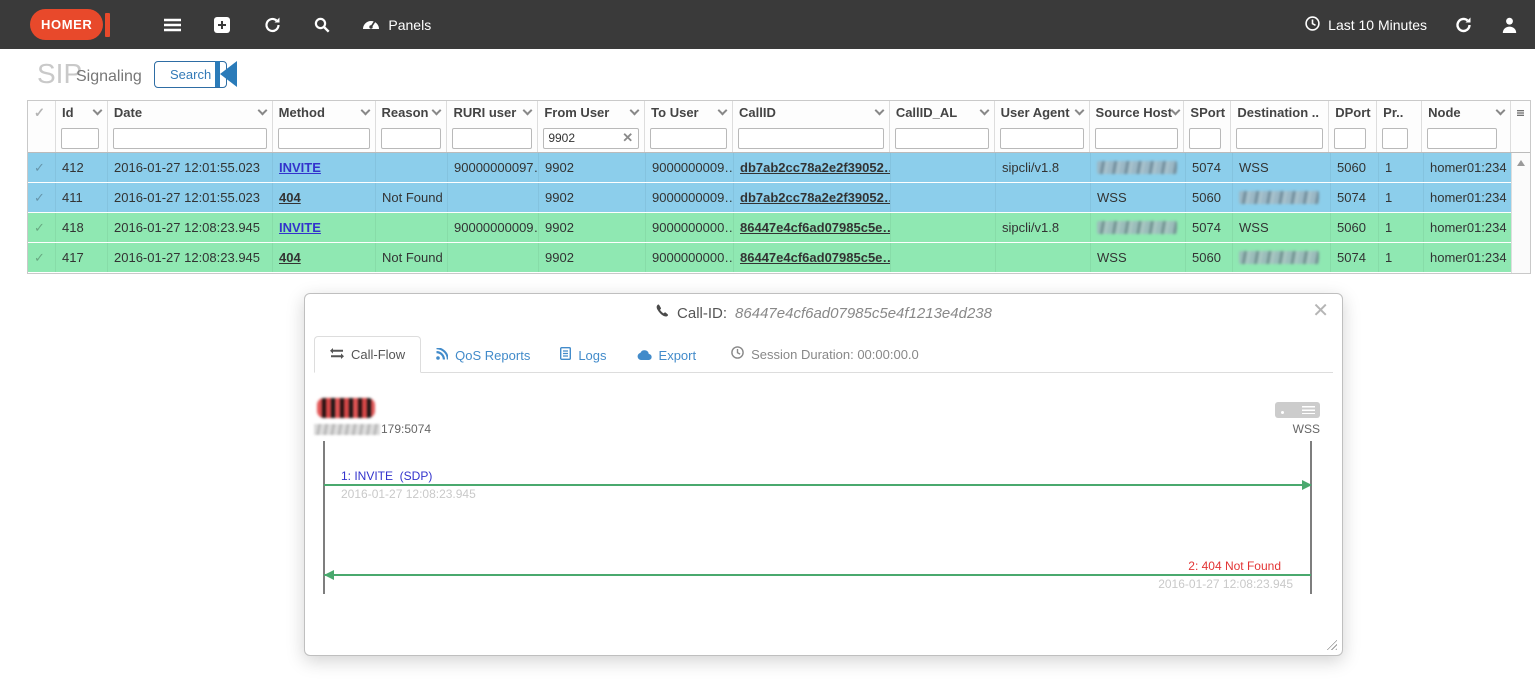 The image size is (1535, 689). What do you see at coordinates (483, 355) in the screenshot?
I see `tab-qos-reports: QoS Reports` at bounding box center [483, 355].